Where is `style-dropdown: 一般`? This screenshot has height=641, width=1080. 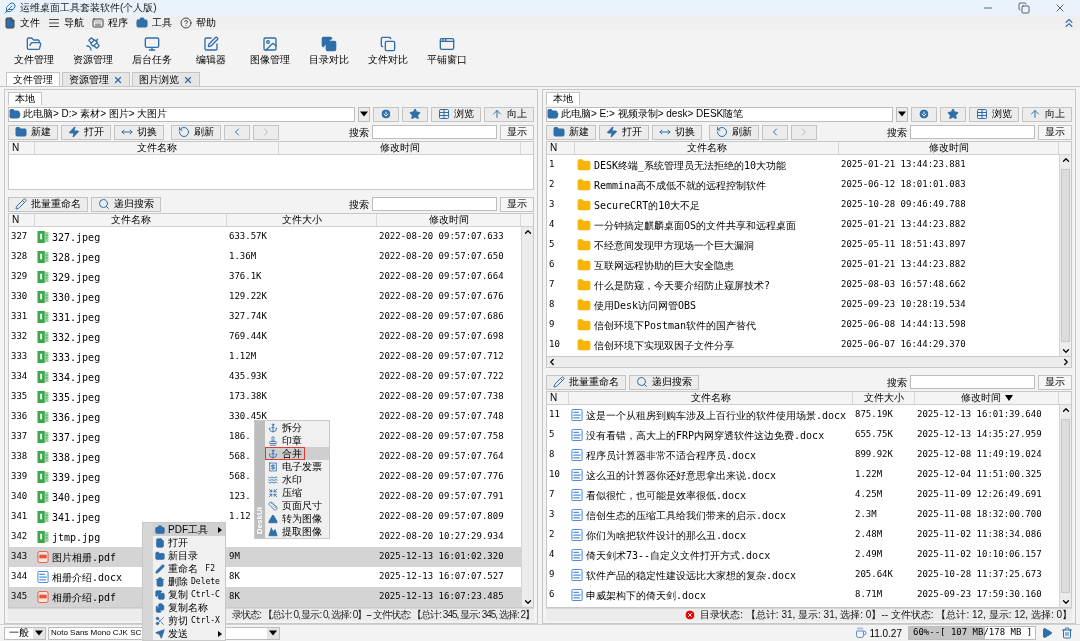
style-dropdown: 一般 is located at coordinates (25, 633).